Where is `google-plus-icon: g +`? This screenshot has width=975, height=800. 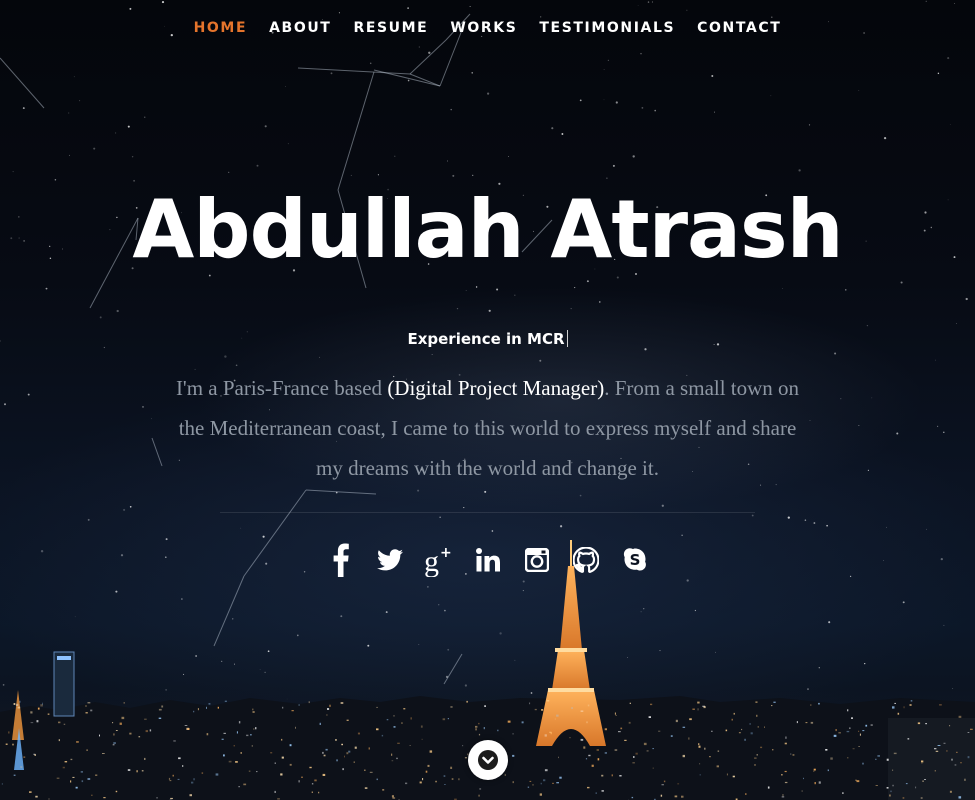
google-plus-icon: g + is located at coordinates (438, 561).